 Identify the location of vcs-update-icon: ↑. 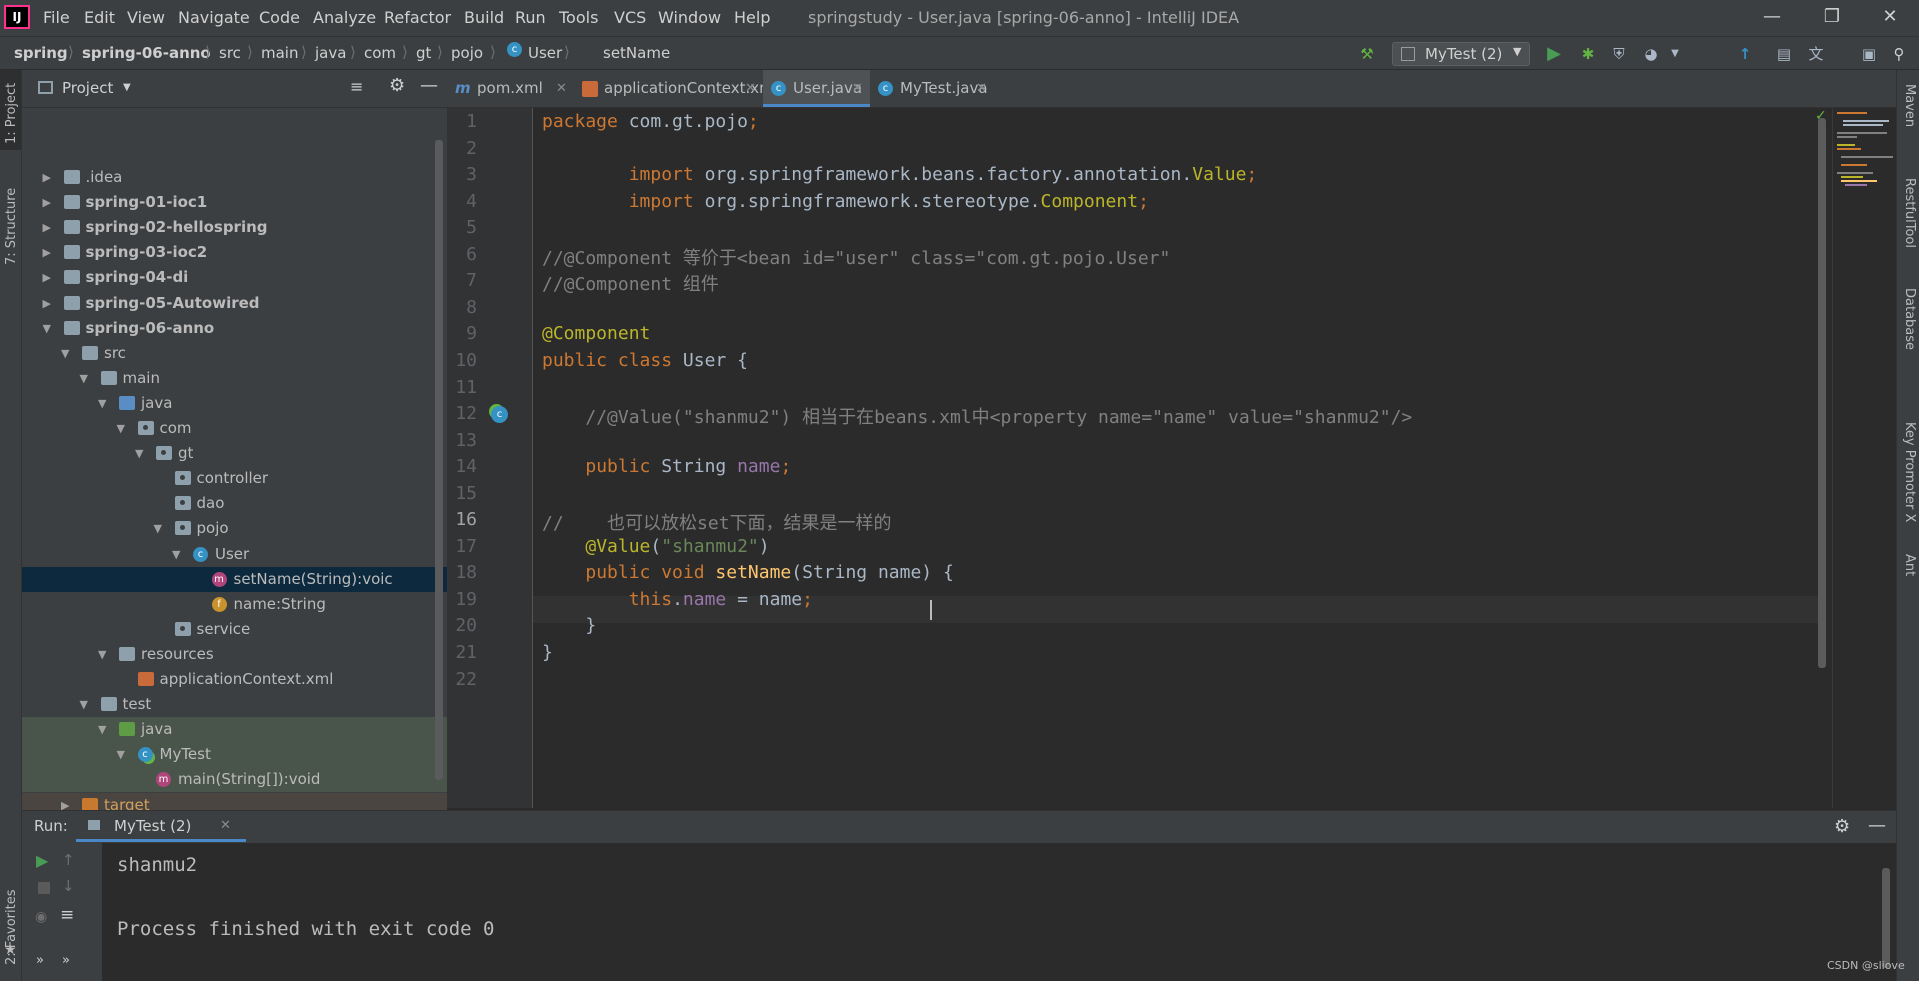
(1745, 54).